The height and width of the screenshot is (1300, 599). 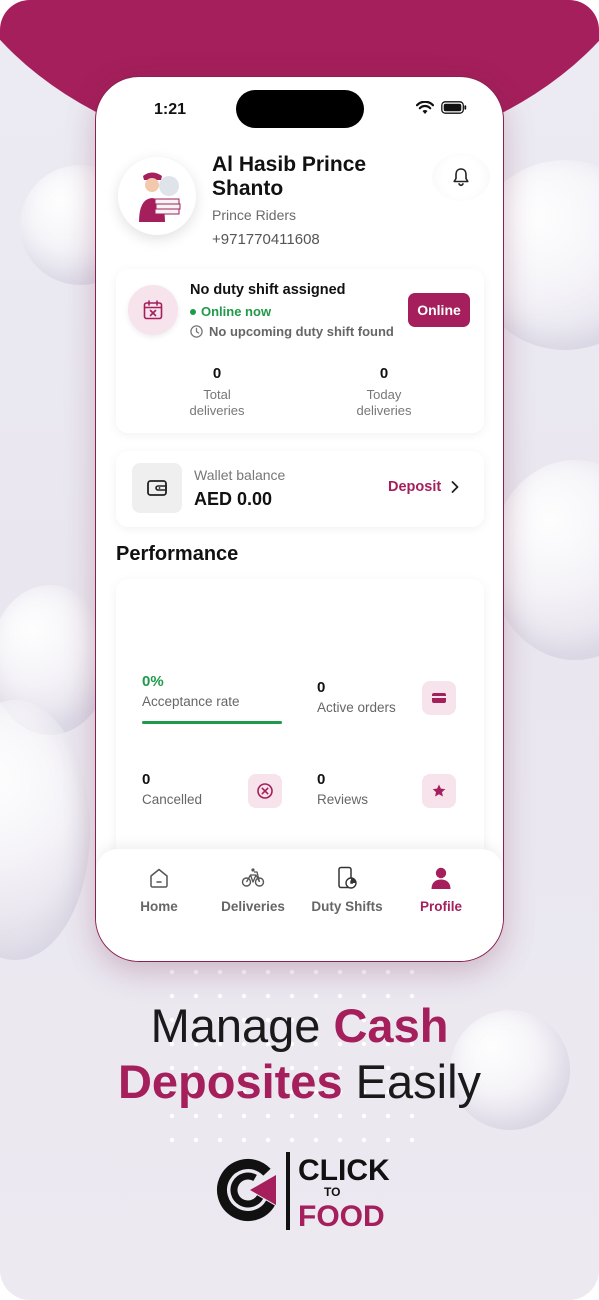 I want to click on bell-icon, so click(x=461, y=177).